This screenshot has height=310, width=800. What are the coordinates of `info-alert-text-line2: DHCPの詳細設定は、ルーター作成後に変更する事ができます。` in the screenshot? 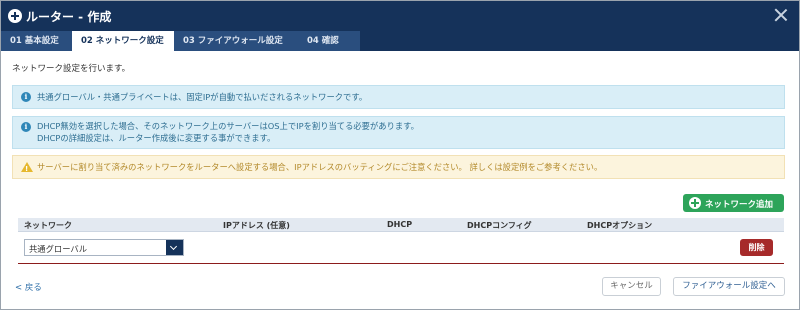 It's located at (156, 138).